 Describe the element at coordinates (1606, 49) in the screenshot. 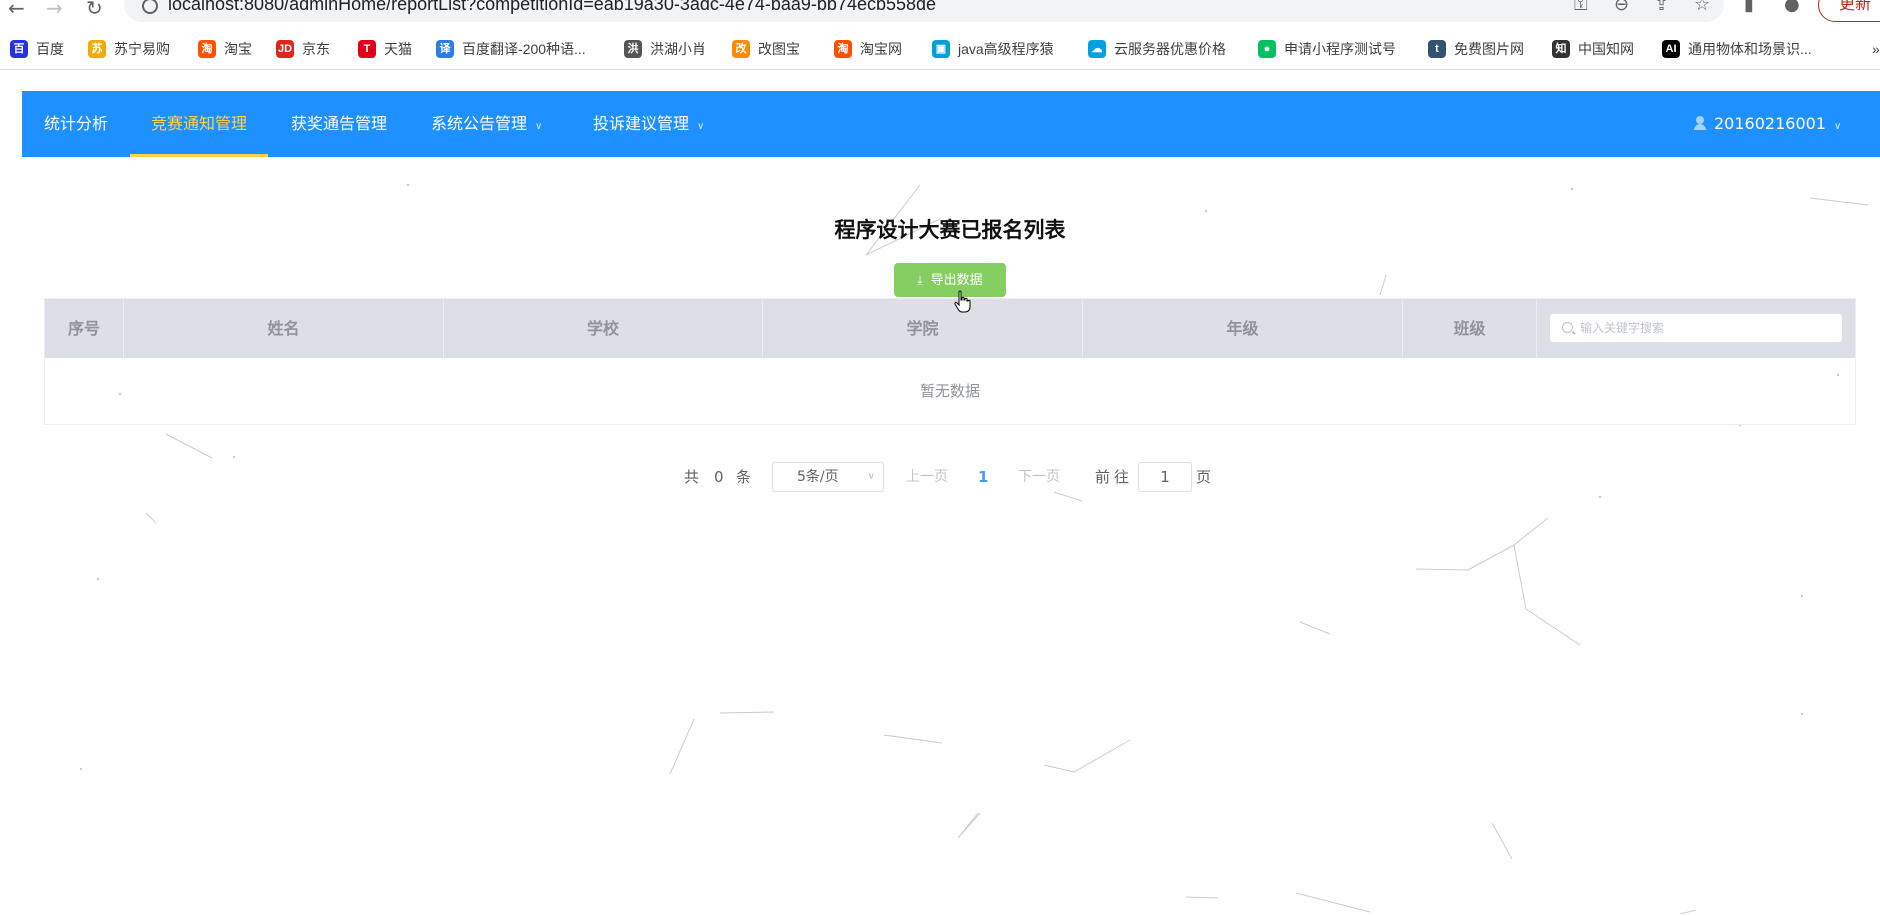

I see `bookmark-label: 中国知网` at that location.